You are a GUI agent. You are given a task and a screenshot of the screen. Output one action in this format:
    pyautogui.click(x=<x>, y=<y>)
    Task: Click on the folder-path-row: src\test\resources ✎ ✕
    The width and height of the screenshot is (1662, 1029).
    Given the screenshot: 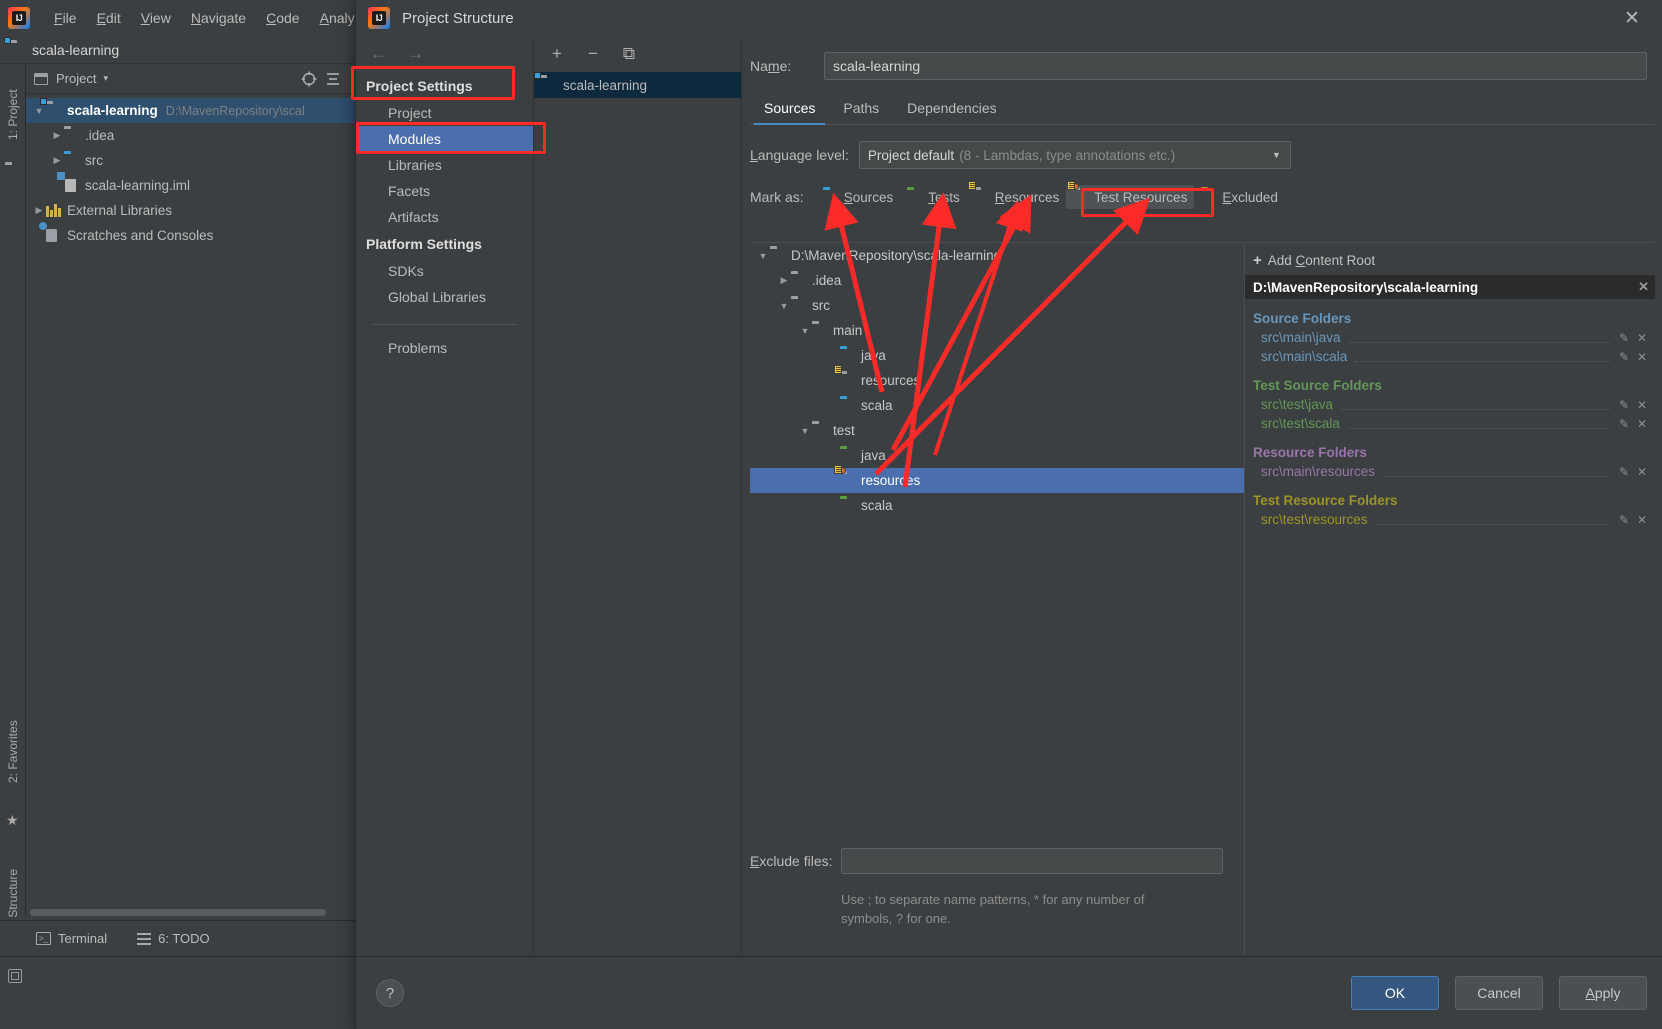 What is the action you would take?
    pyautogui.click(x=1450, y=519)
    